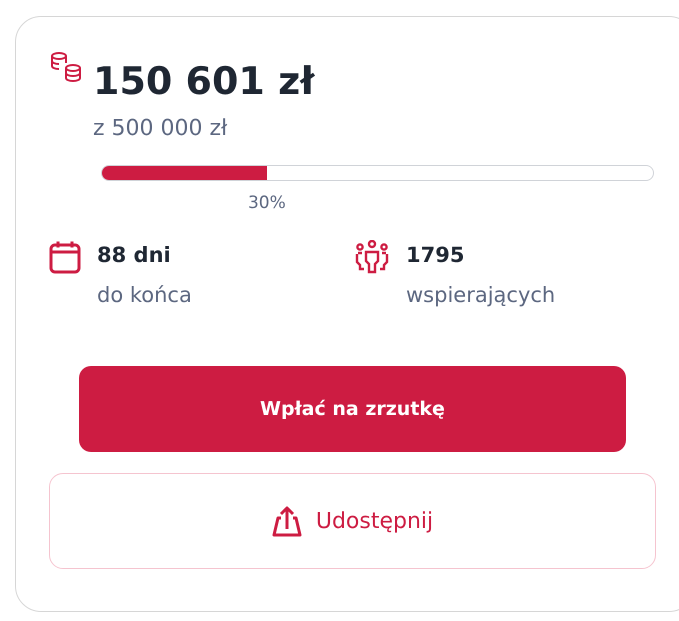  What do you see at coordinates (352, 521) in the screenshot?
I see `share-button: Udostępnij` at bounding box center [352, 521].